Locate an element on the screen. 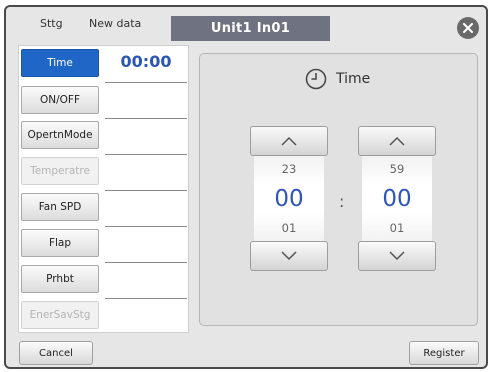 The height and width of the screenshot is (372, 491). value-cell-prohibit is located at coordinates (146, 281).